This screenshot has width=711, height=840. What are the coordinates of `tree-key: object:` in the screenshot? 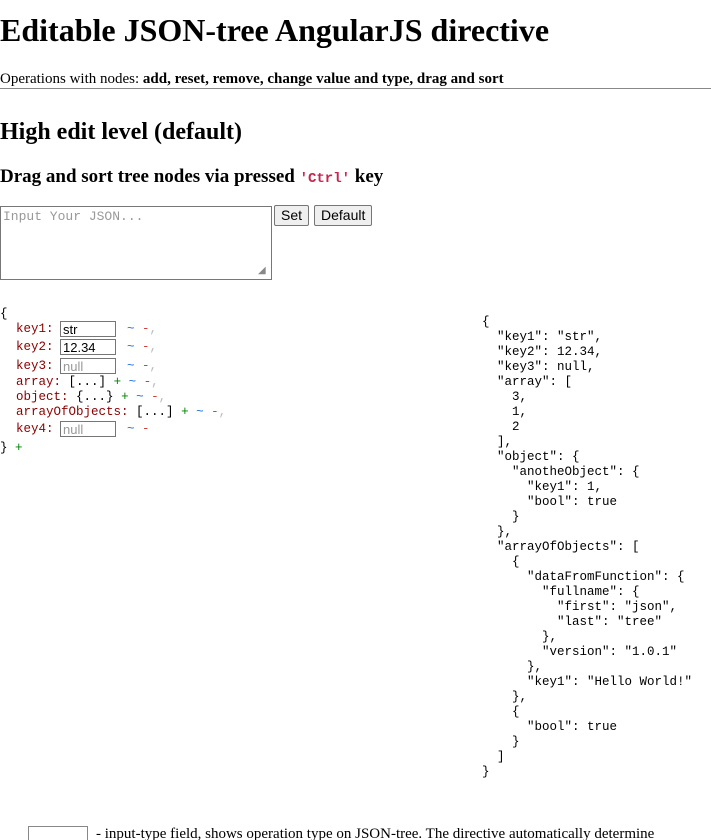 It's located at (42, 397).